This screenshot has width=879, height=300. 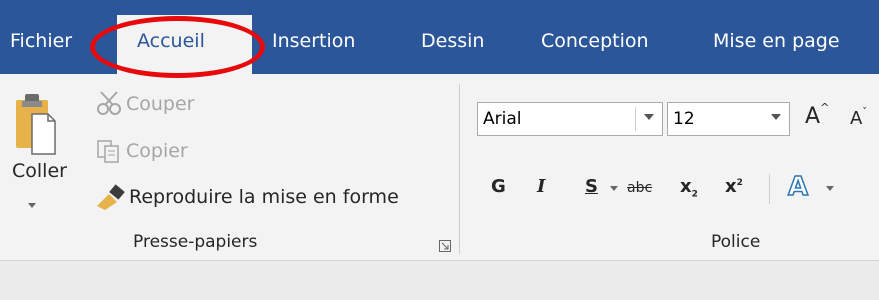 I want to click on tab-accueil: Accueil, so click(x=184, y=44).